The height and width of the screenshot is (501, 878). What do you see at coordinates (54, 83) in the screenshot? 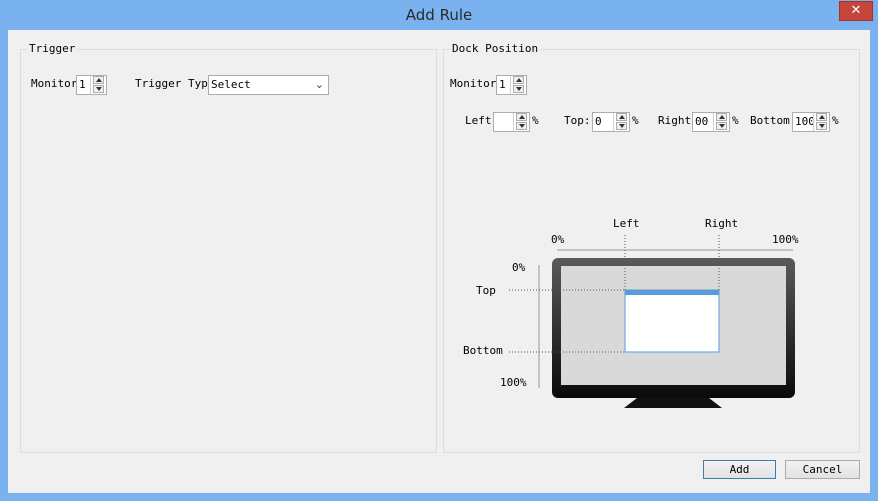
I see `trigger-monitor-label: Monitor` at bounding box center [54, 83].